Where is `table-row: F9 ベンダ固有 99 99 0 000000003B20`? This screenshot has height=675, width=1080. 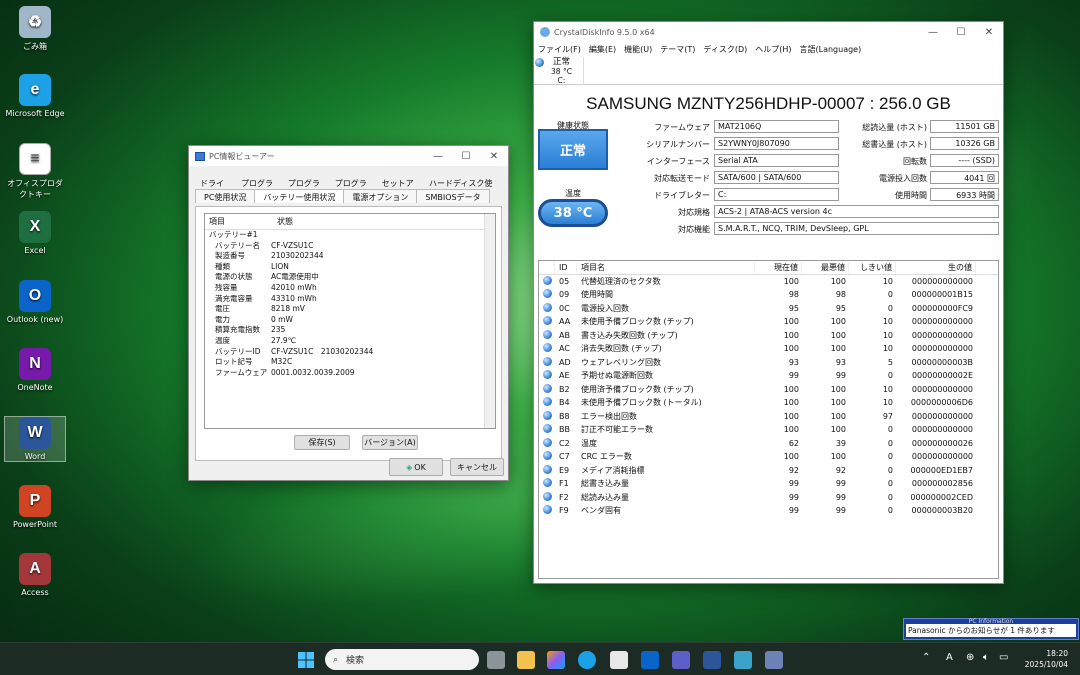 table-row: F9 ベンダ固有 99 99 0 000000003B20 is located at coordinates (768, 511).